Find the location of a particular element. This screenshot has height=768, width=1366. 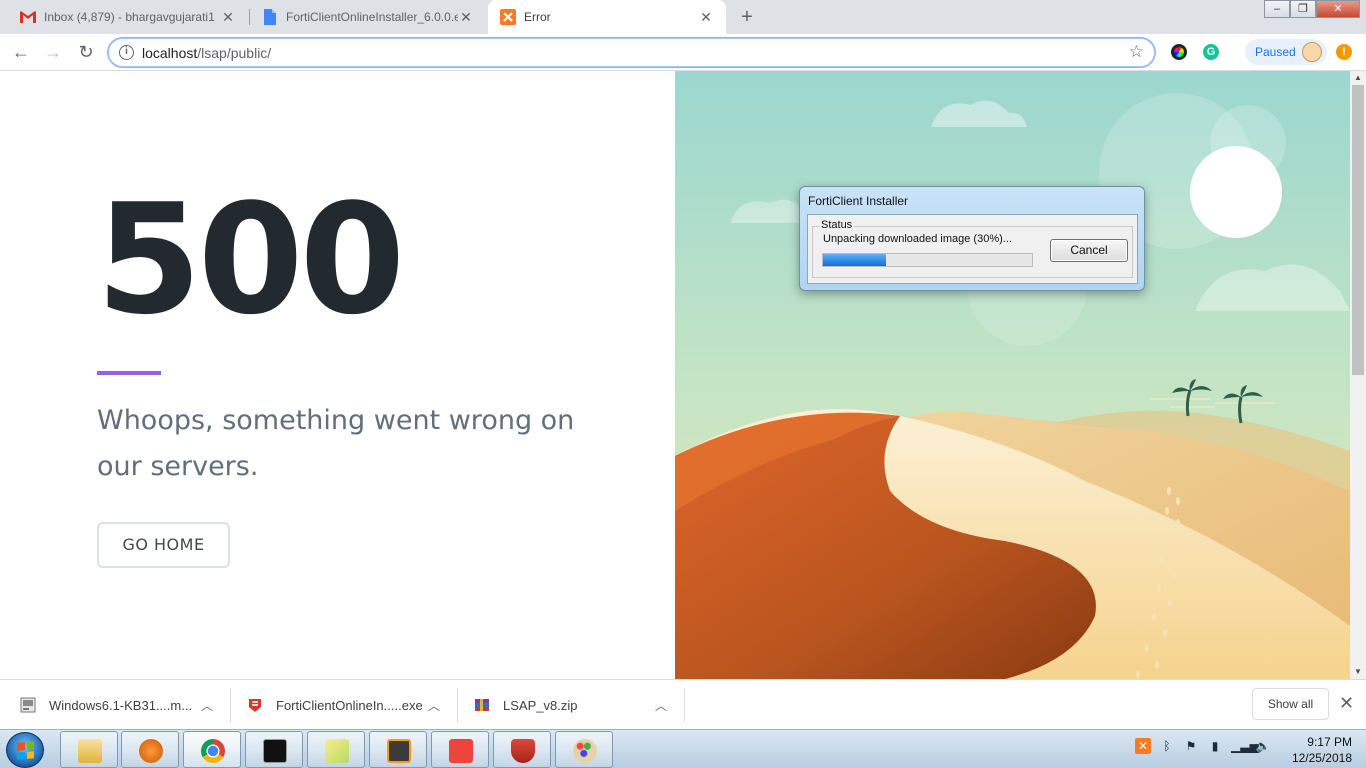

page-scrollbar: ▲ ▼ is located at coordinates (1358, 375).